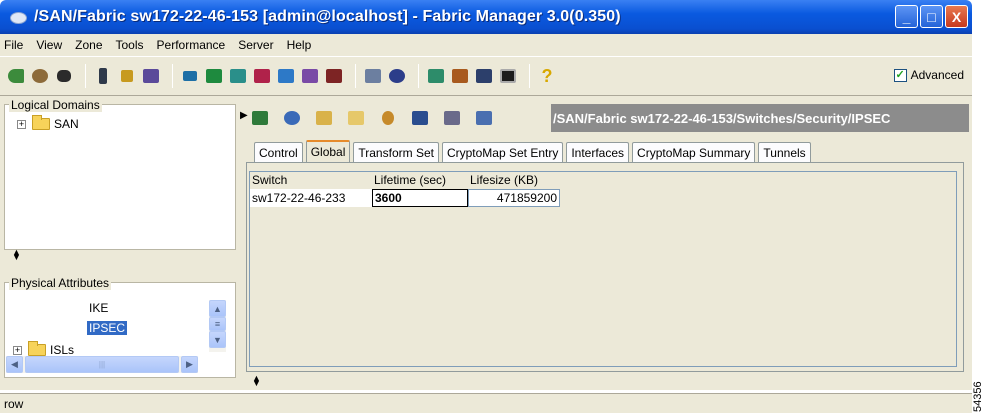 The width and height of the screenshot is (985, 413). I want to click on menu-performance: Performance, so click(191, 45).